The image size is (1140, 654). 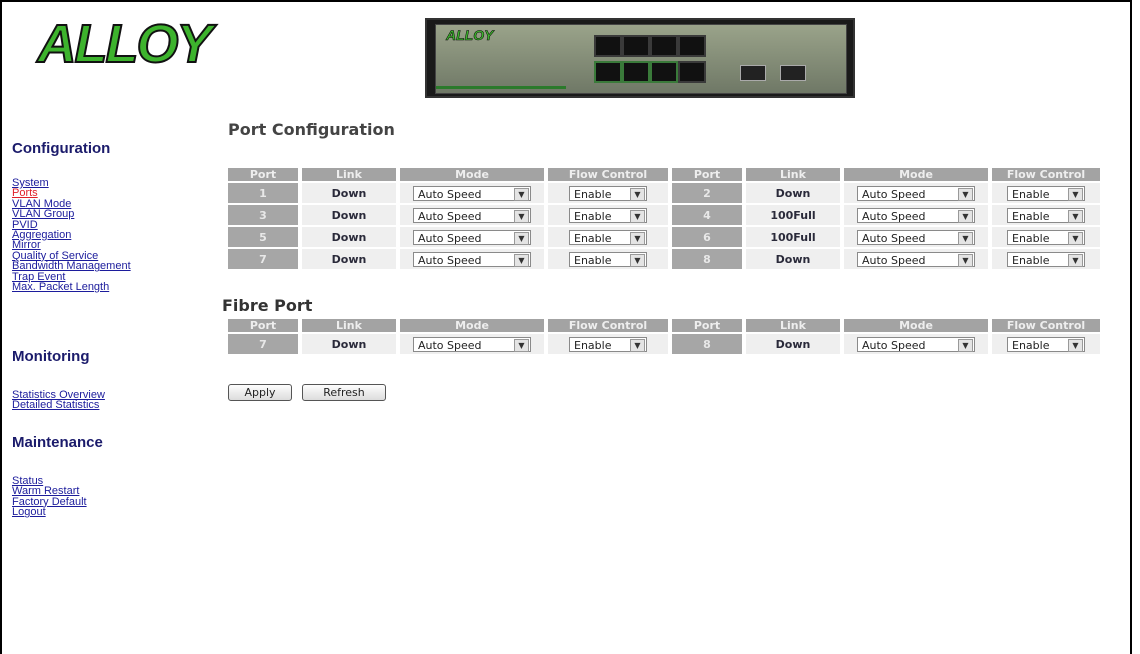 What do you see at coordinates (57, 442) in the screenshot?
I see `maintenance-heading: Maintenance` at bounding box center [57, 442].